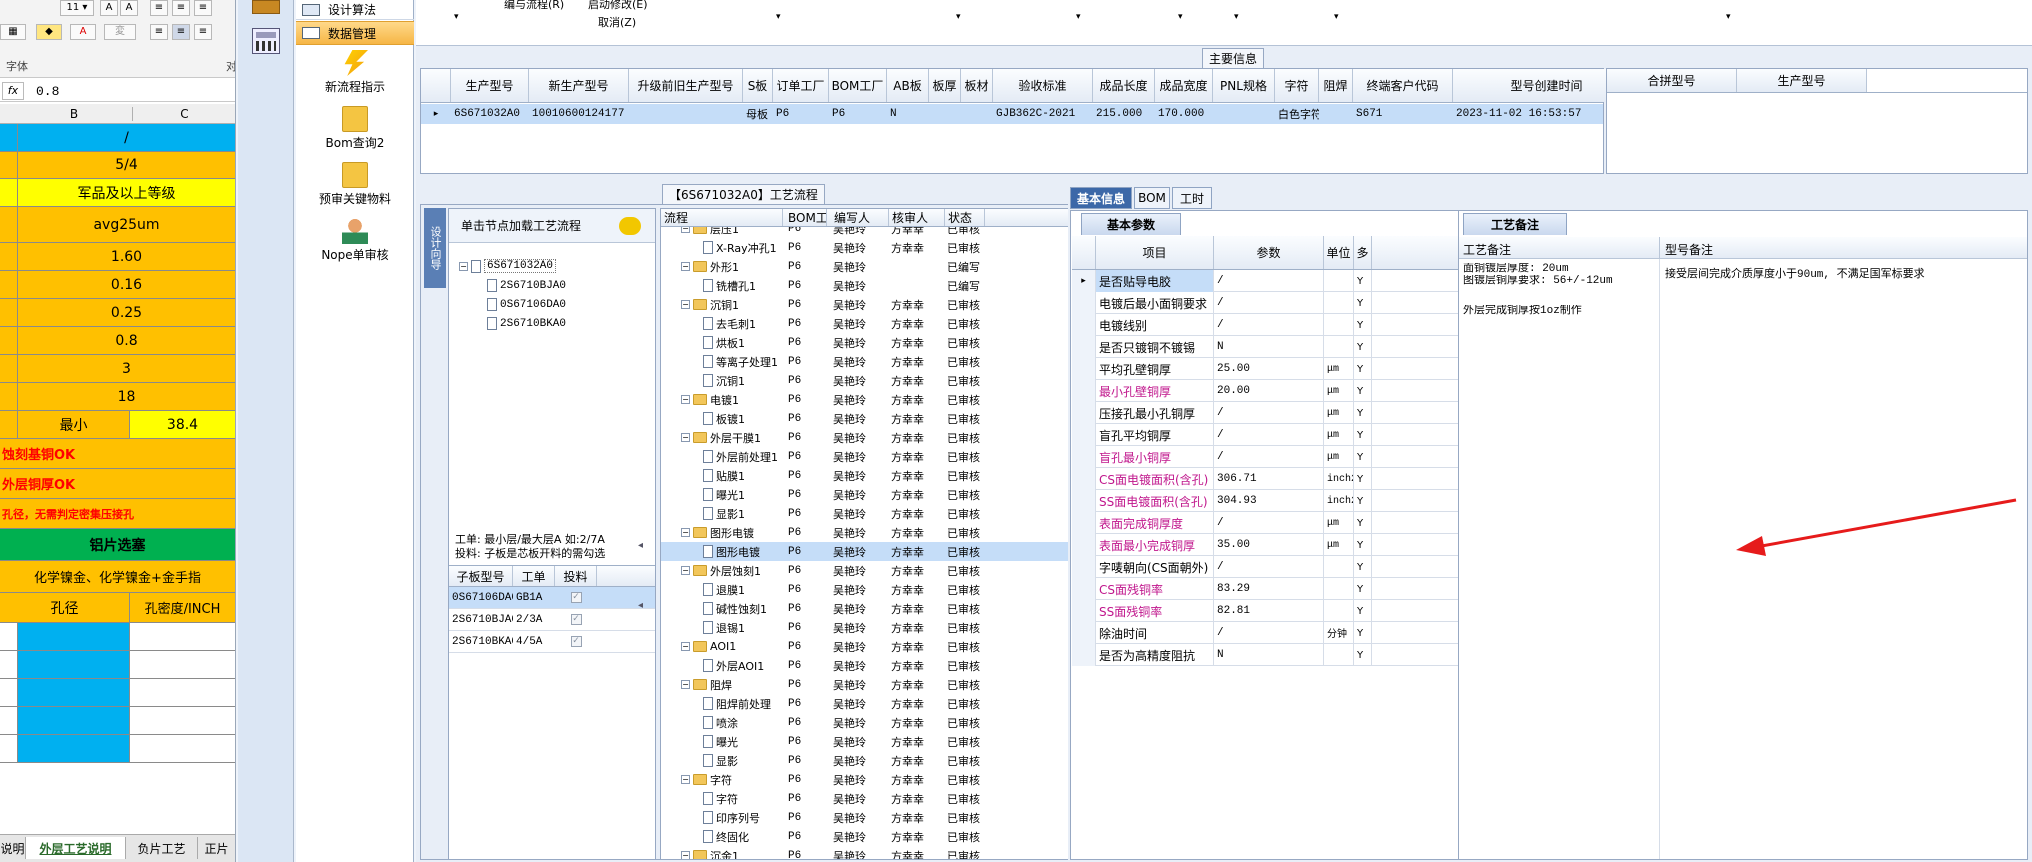 Image resolution: width=2032 pixels, height=862 pixels. What do you see at coordinates (117, 576) in the screenshot?
I see `excel-section-cell: 化学镍金、化学镍金+金手指` at bounding box center [117, 576].